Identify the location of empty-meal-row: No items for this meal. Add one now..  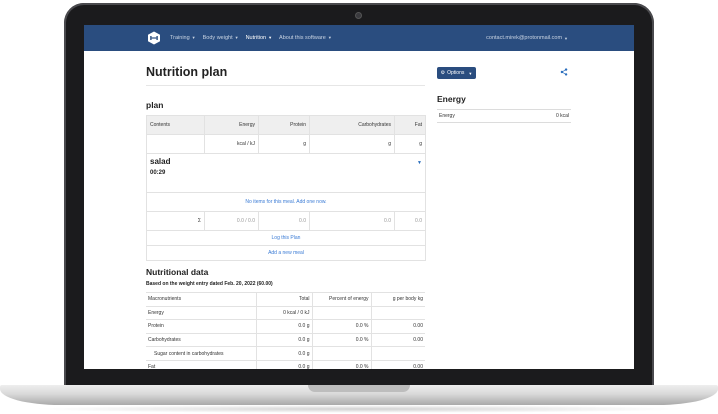
(286, 202).